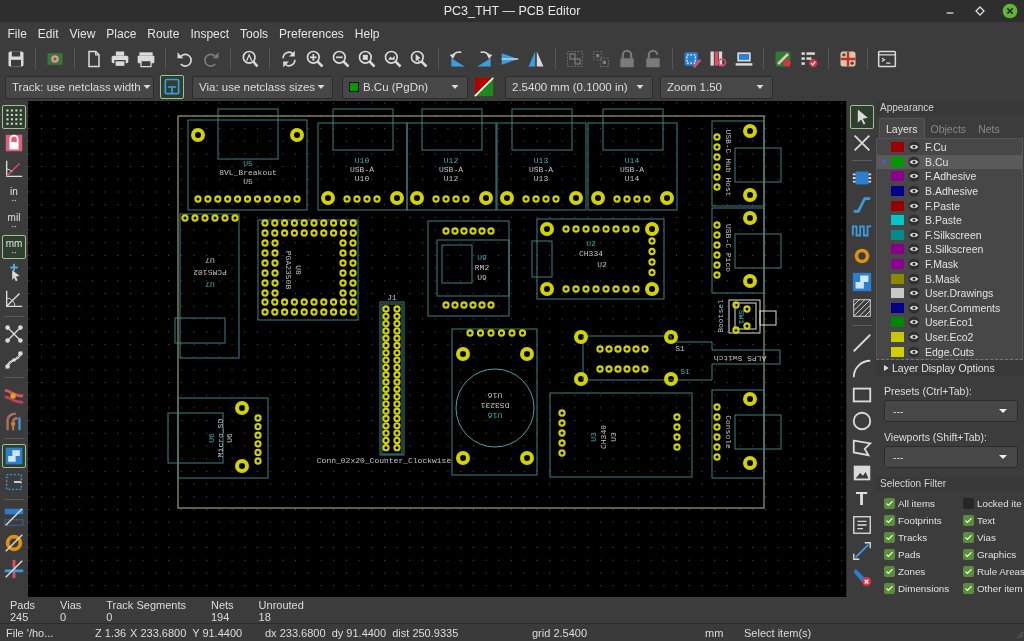 The image size is (1024, 641). I want to click on grid-icon, so click(14, 117).